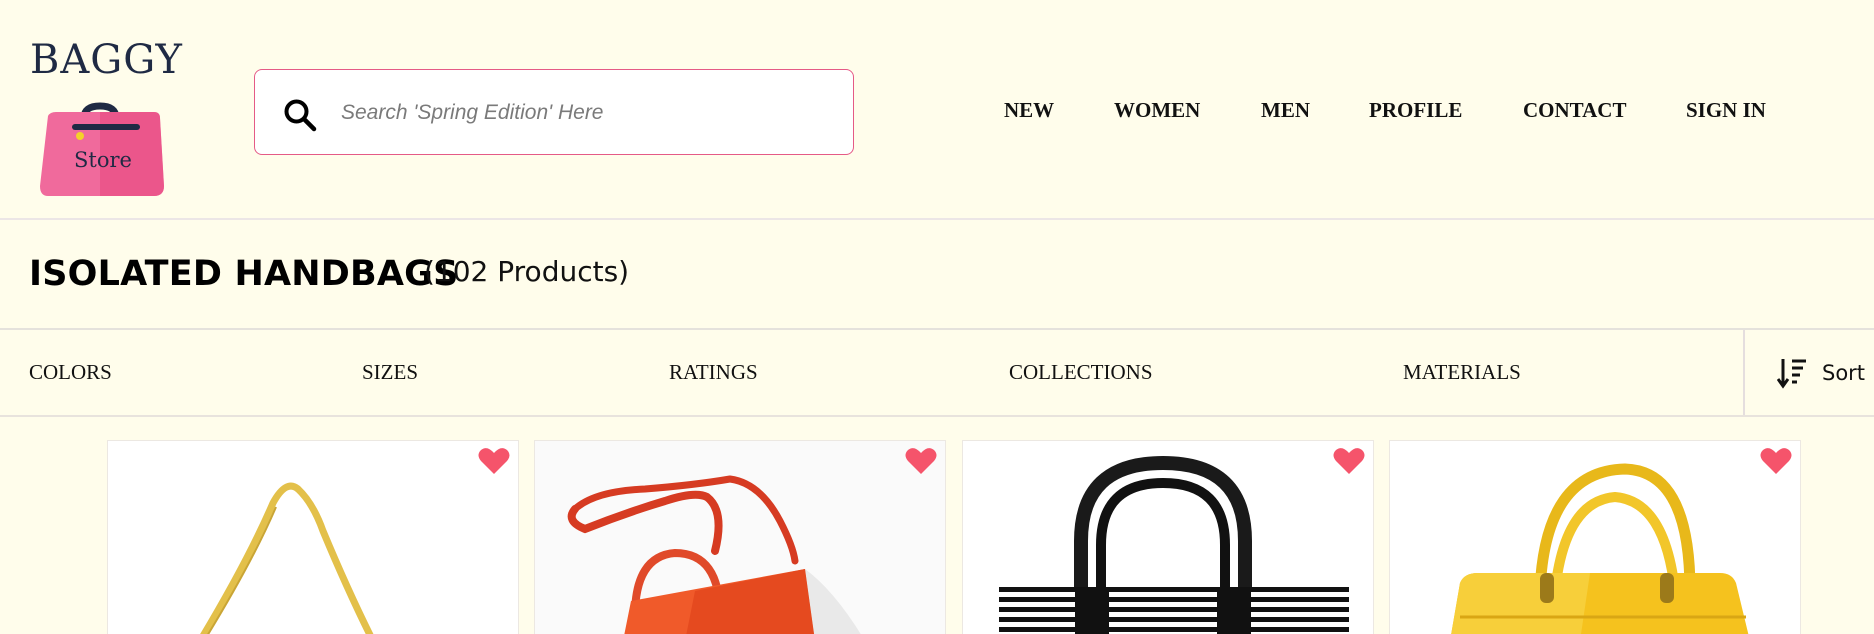 The width and height of the screenshot is (1874, 634). What do you see at coordinates (1574, 110) in the screenshot?
I see `nav-contact: CONTACT` at bounding box center [1574, 110].